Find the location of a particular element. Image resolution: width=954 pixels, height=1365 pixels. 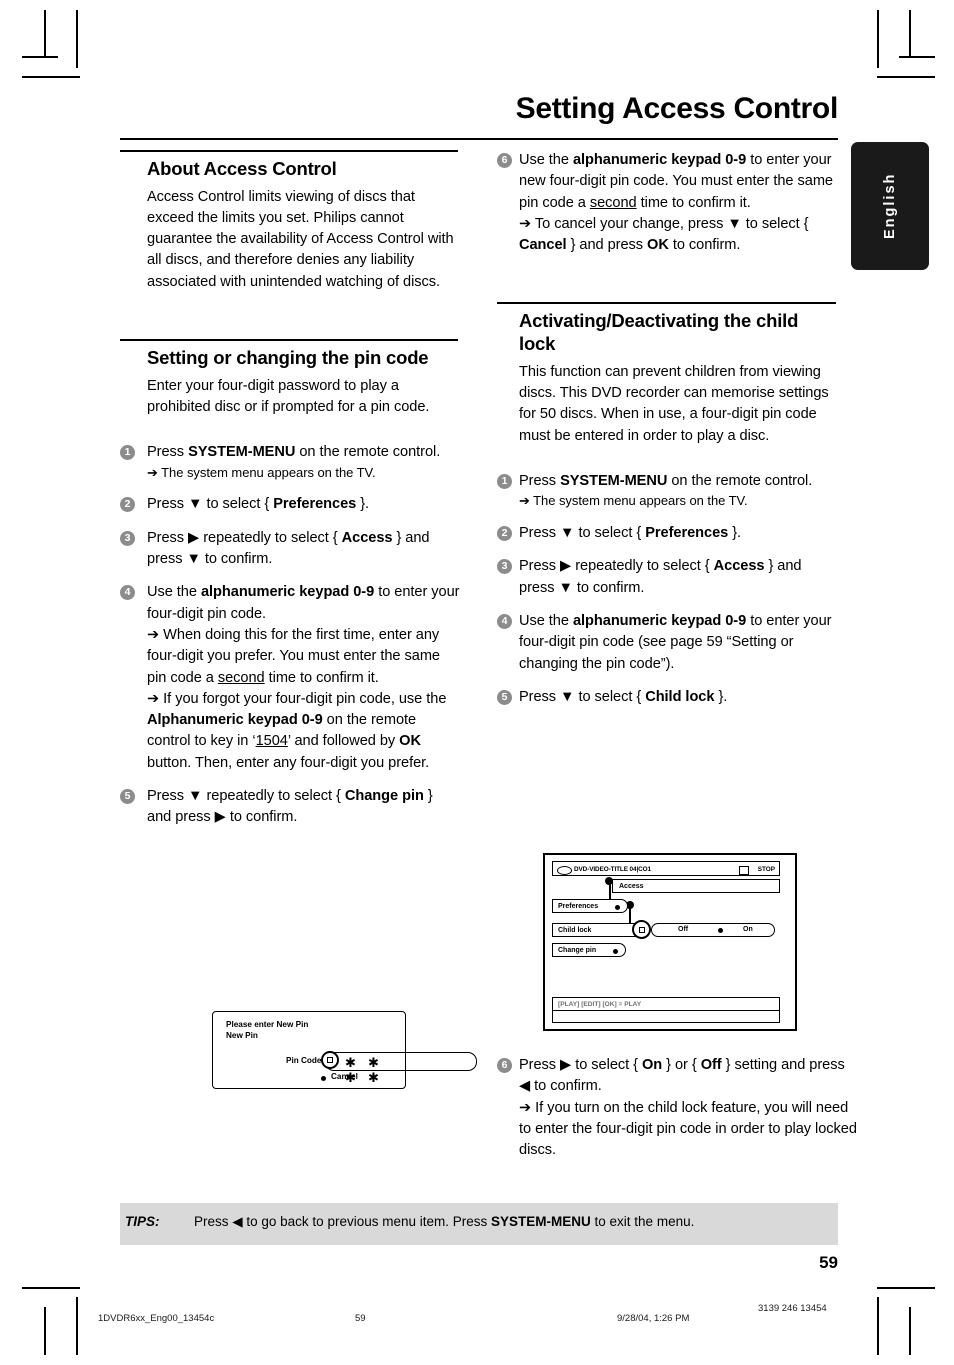

language-tab: English is located at coordinates (890, 206).